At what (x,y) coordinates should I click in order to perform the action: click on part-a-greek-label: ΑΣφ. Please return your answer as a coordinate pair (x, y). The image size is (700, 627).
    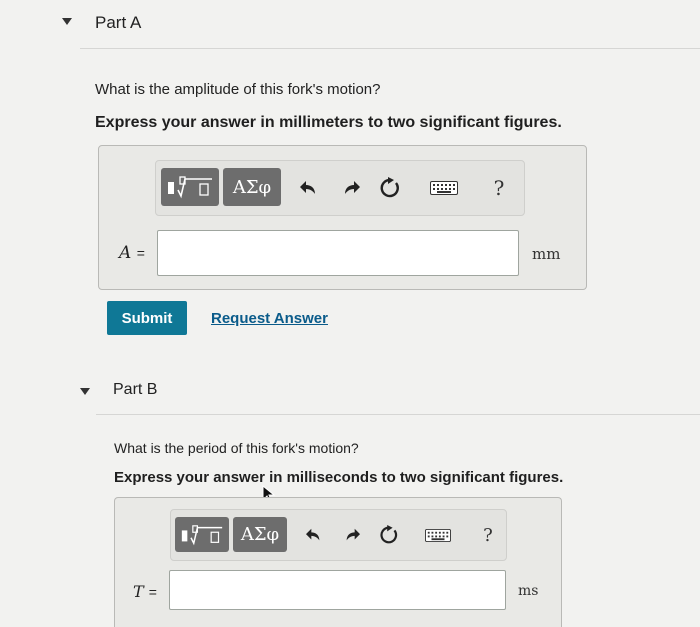
    Looking at the image, I should click on (252, 187).